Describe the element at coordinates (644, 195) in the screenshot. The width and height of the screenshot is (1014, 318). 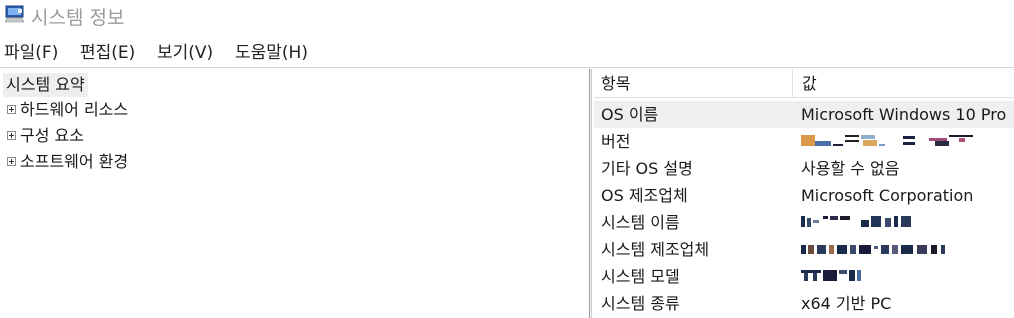
I see `row-item: OS 제조업체` at that location.